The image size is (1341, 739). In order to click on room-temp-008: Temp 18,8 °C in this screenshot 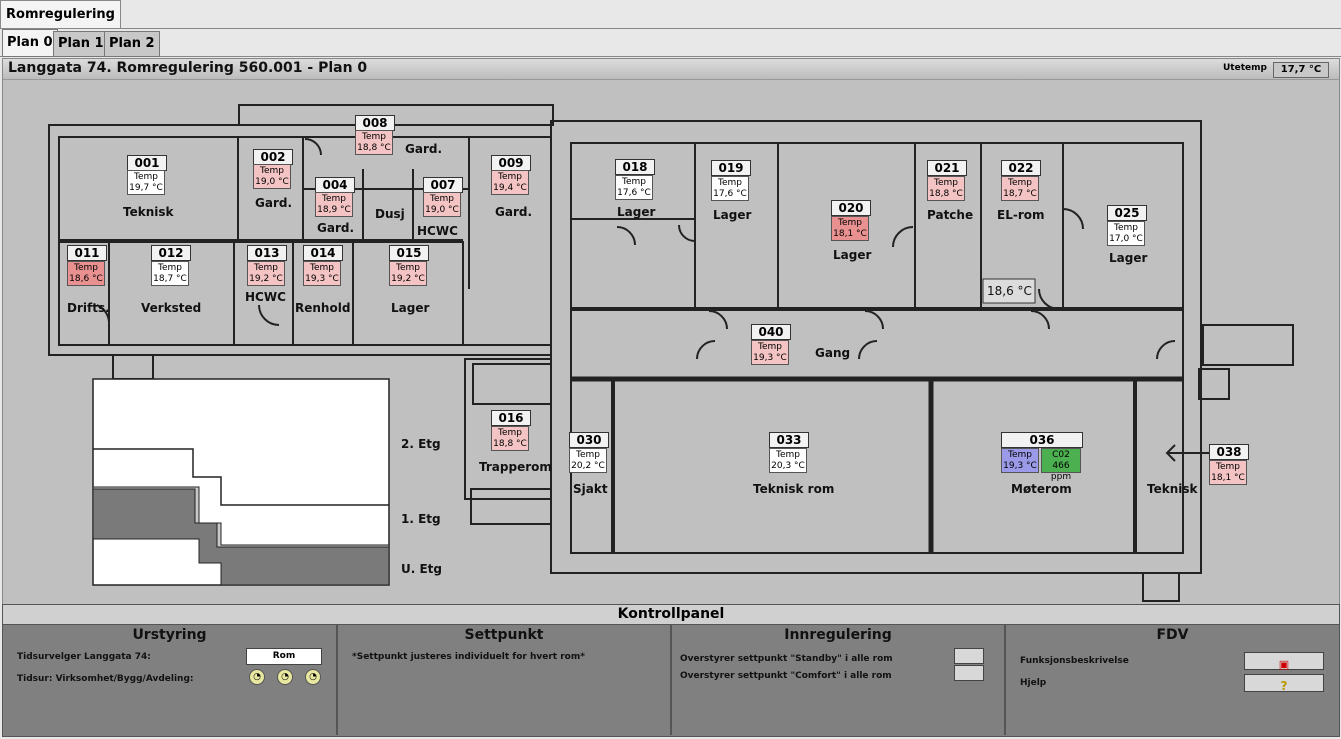, I will do `click(374, 142)`.